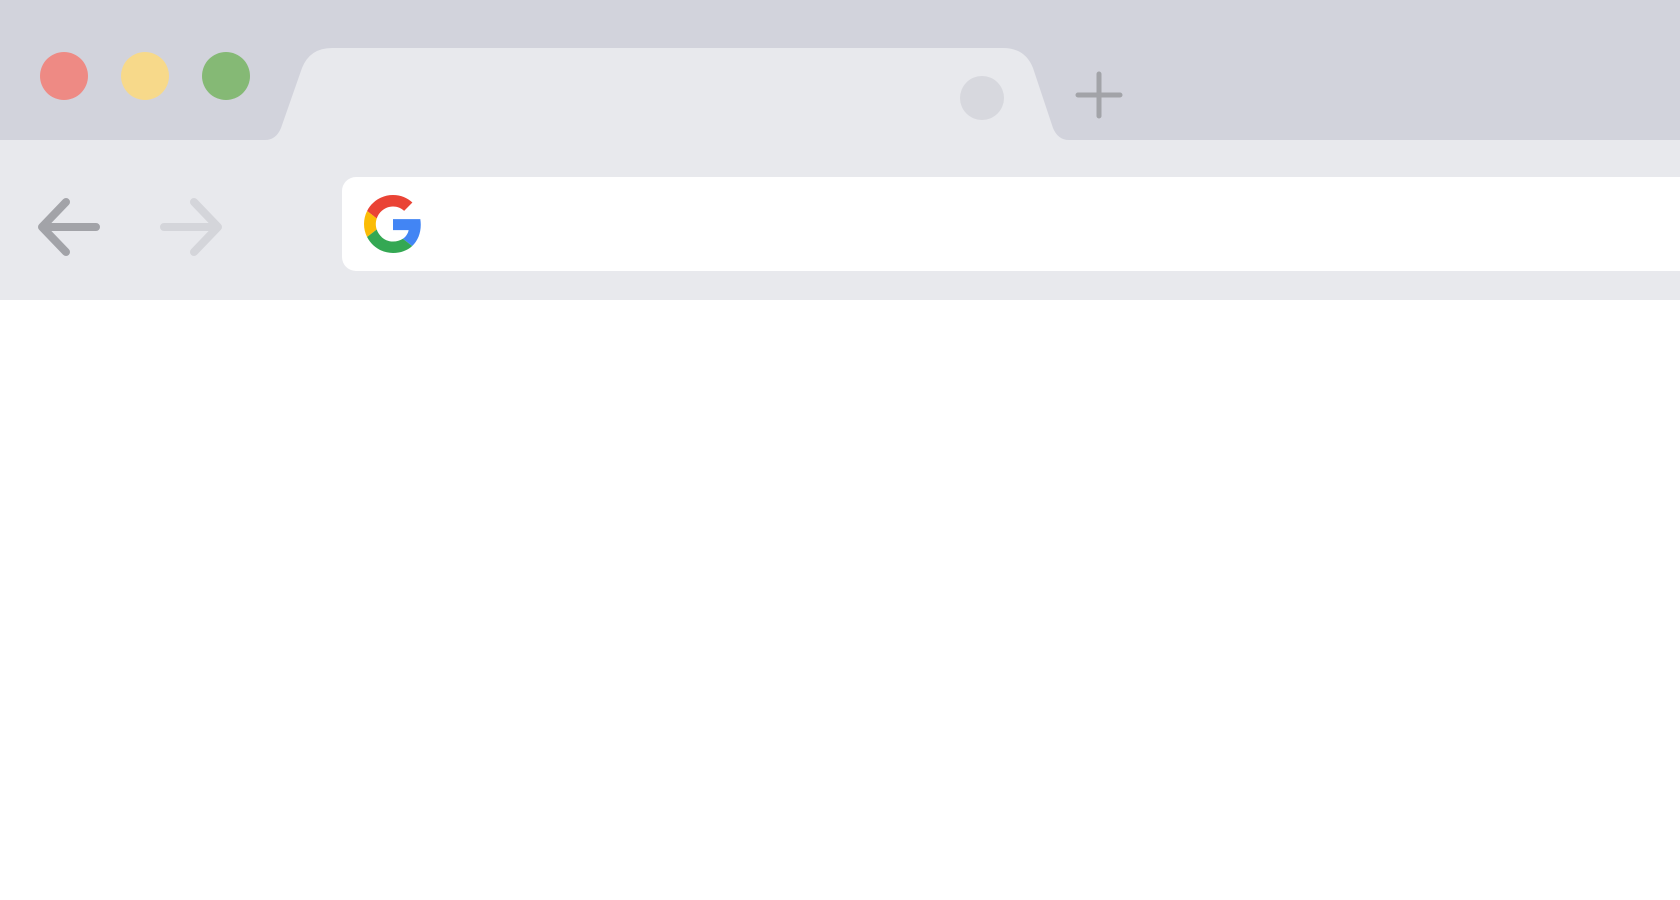 This screenshot has width=1680, height=900. I want to click on new-tab-button, so click(1099, 95).